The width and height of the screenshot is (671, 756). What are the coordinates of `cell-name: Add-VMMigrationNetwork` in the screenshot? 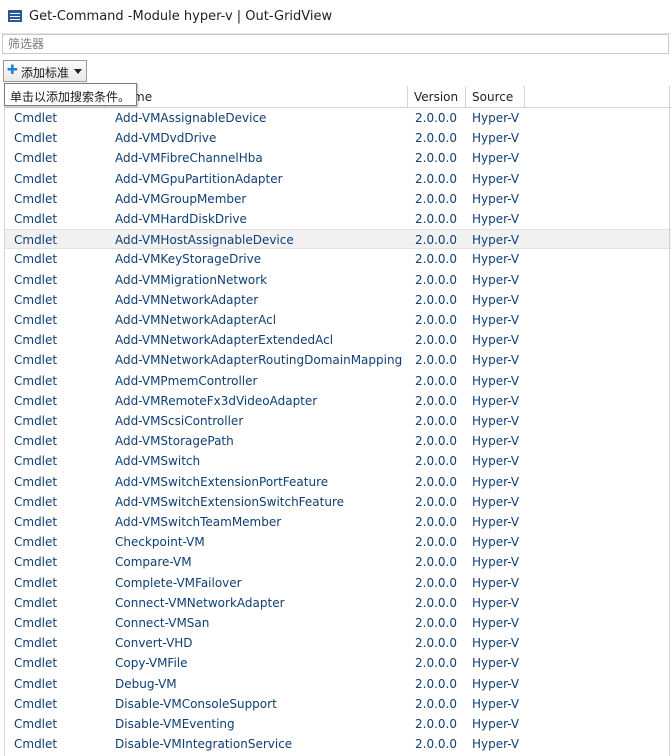 It's located at (191, 279).